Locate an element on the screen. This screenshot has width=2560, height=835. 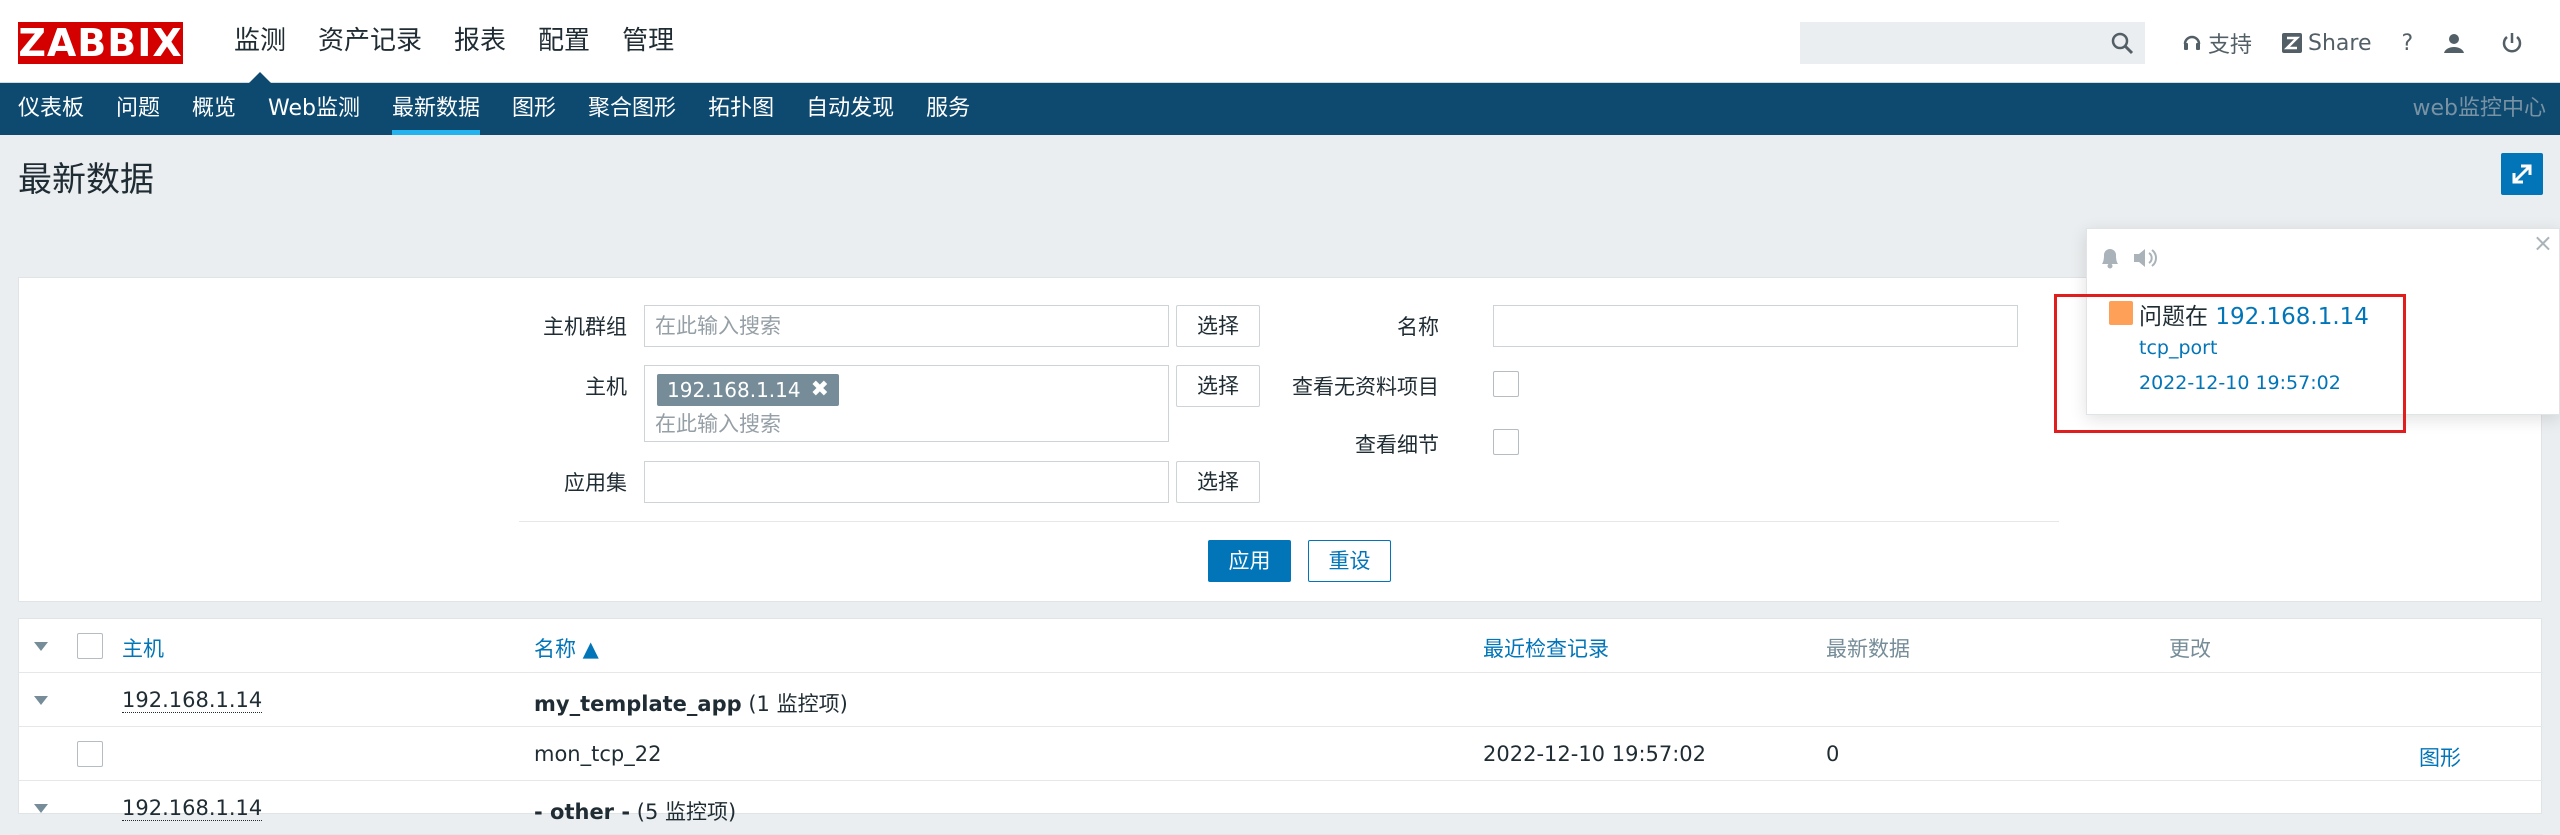
host-group-label: 主机群组 is located at coordinates (585, 327).